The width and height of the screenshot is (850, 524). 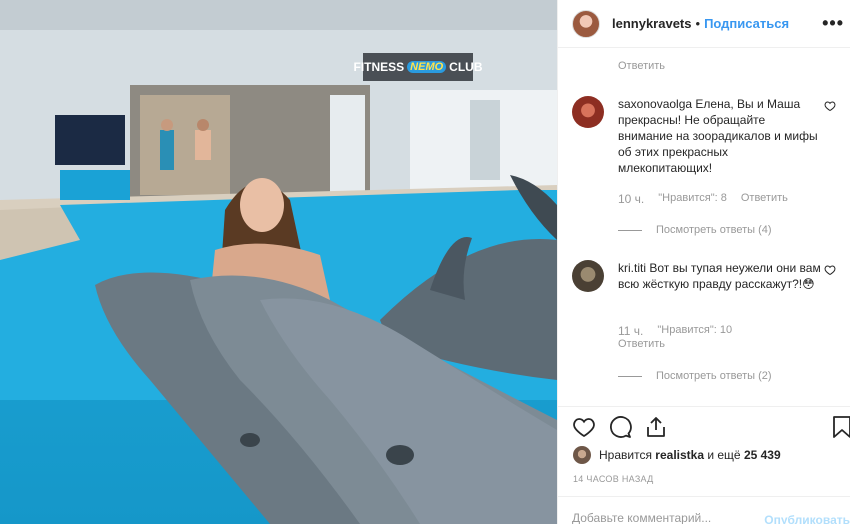 I want to click on author-username: lennykravets, so click(x=652, y=23).